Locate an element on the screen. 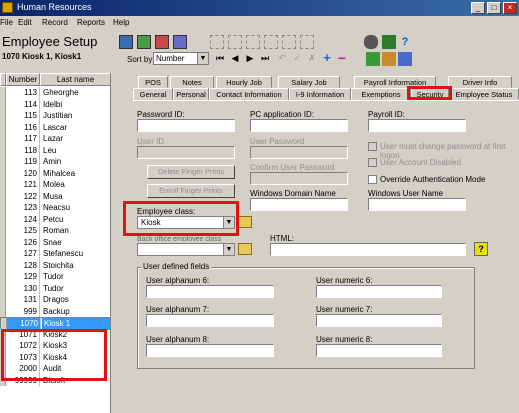 This screenshot has width=519, height=413. employees-icon is located at coordinates (126, 42).